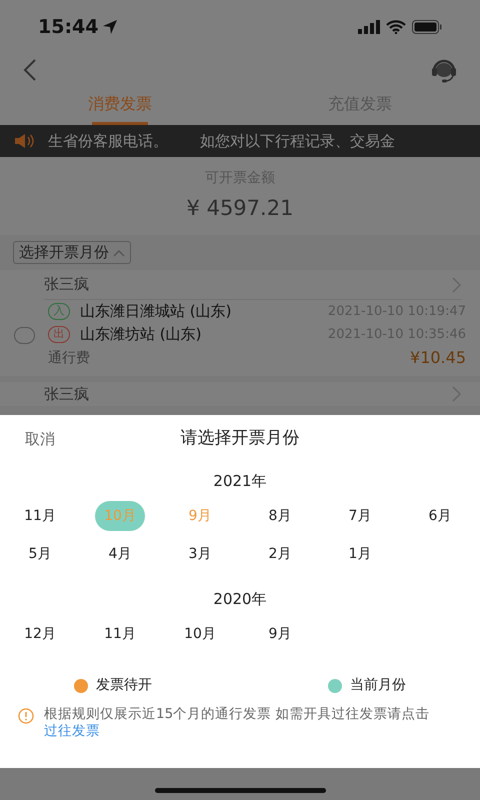  I want to click on notice-text: 如您对以下行程记录、交易金, so click(297, 141).